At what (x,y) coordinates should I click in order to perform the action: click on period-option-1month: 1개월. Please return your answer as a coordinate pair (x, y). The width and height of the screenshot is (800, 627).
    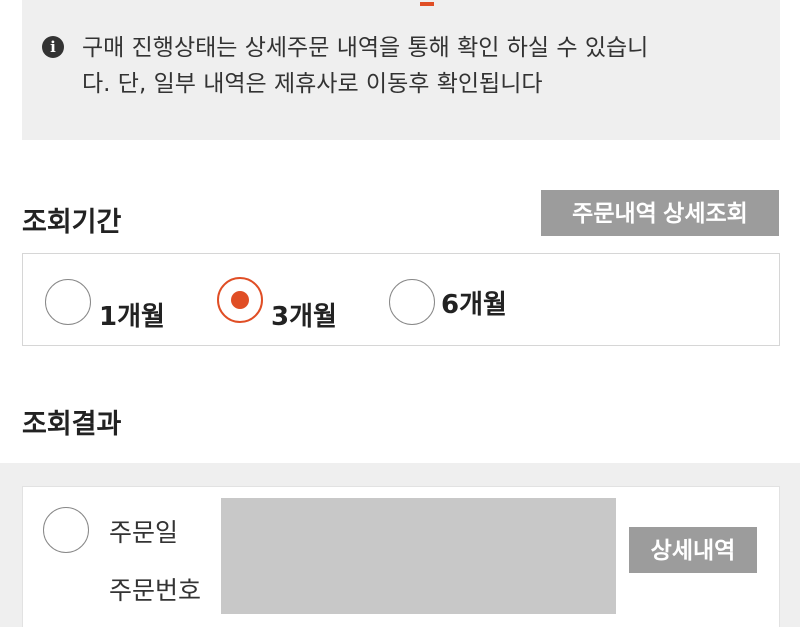
    Looking at the image, I should click on (113, 300).